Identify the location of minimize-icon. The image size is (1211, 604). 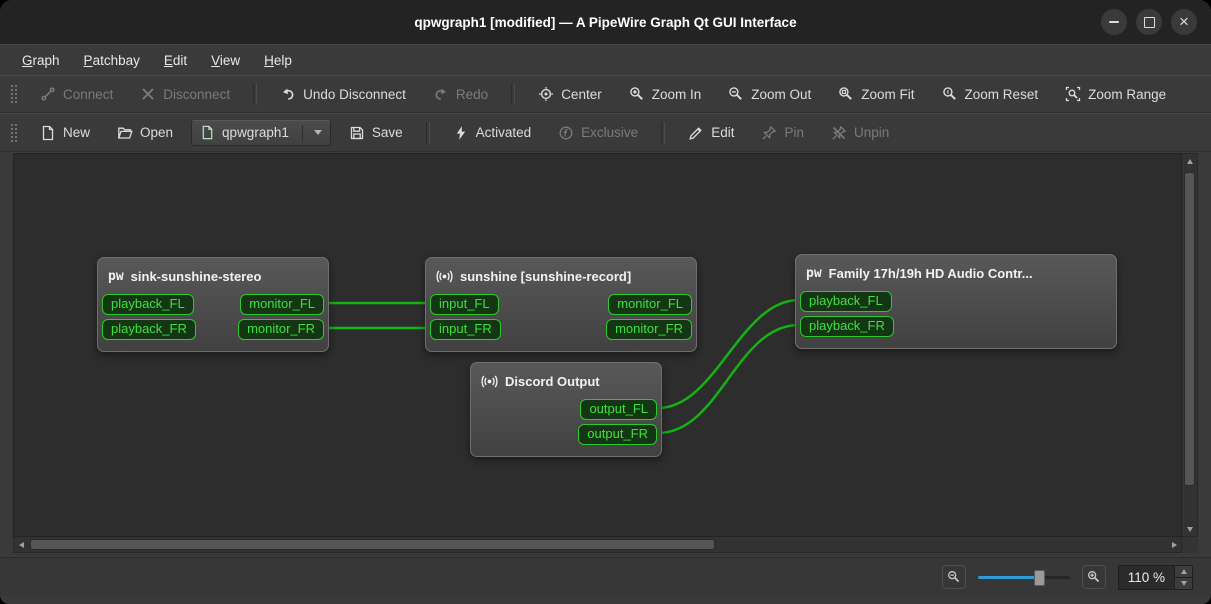
(1114, 22).